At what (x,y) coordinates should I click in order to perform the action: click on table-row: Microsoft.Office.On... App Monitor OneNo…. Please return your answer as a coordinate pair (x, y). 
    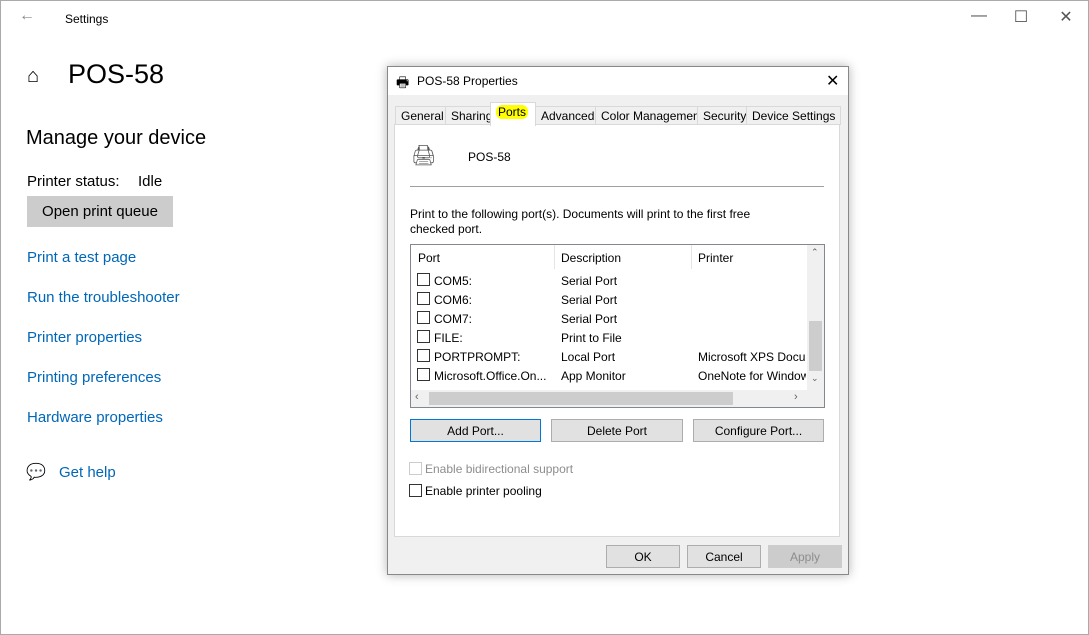
    Looking at the image, I should click on (608, 375).